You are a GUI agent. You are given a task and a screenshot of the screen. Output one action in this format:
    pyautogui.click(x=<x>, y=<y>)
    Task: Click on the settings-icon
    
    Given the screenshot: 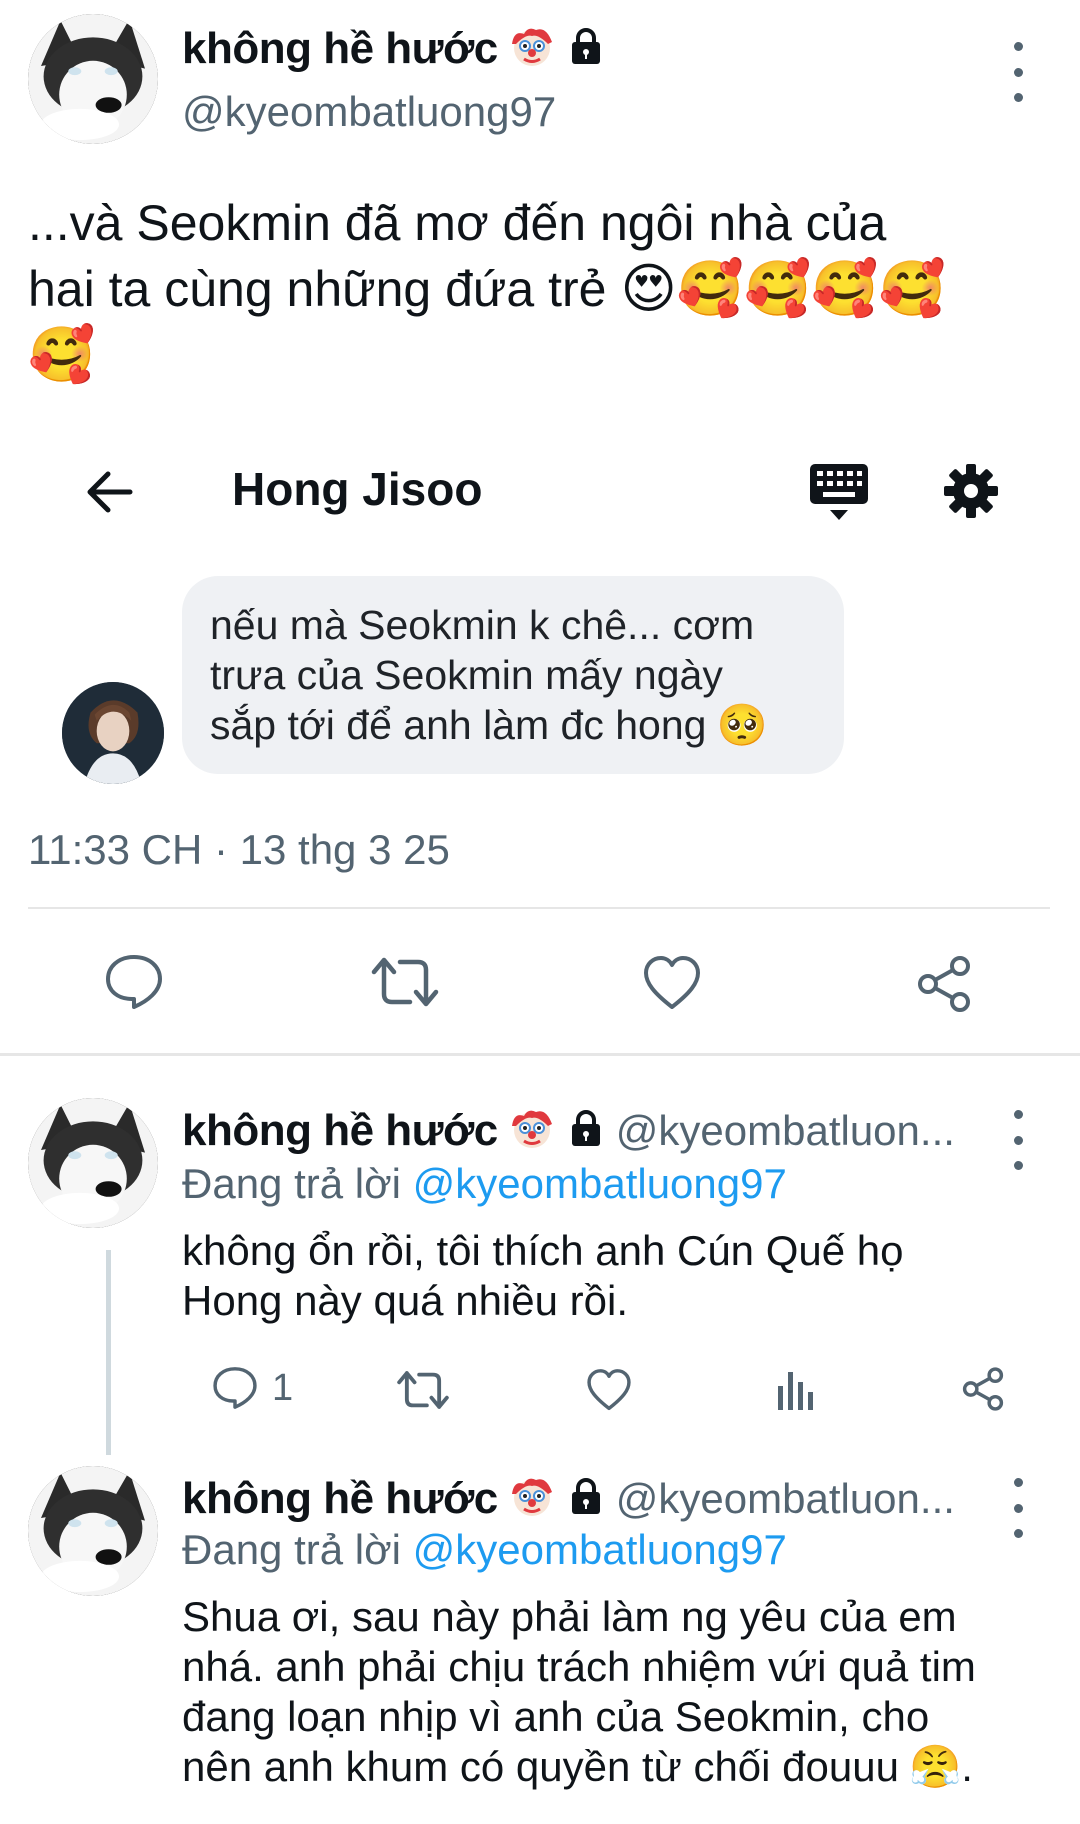 What is the action you would take?
    pyautogui.click(x=971, y=491)
    